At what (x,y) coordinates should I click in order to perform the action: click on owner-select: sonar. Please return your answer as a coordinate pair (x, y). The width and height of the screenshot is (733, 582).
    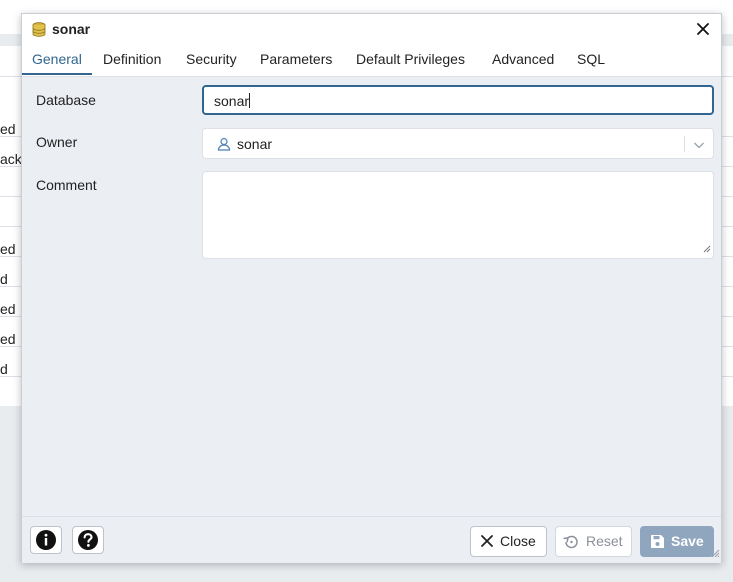
    Looking at the image, I should click on (458, 143).